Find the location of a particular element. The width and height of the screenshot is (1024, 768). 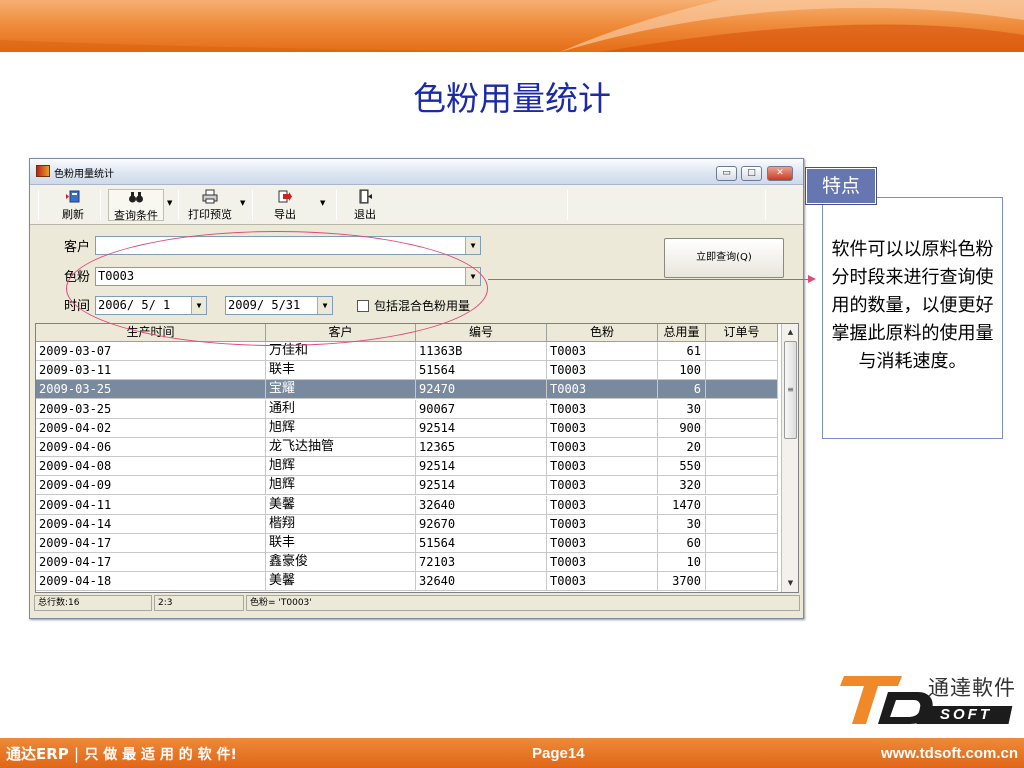

table-row: 2009-03-25 通利 90067 T0003 30 is located at coordinates (407, 409).